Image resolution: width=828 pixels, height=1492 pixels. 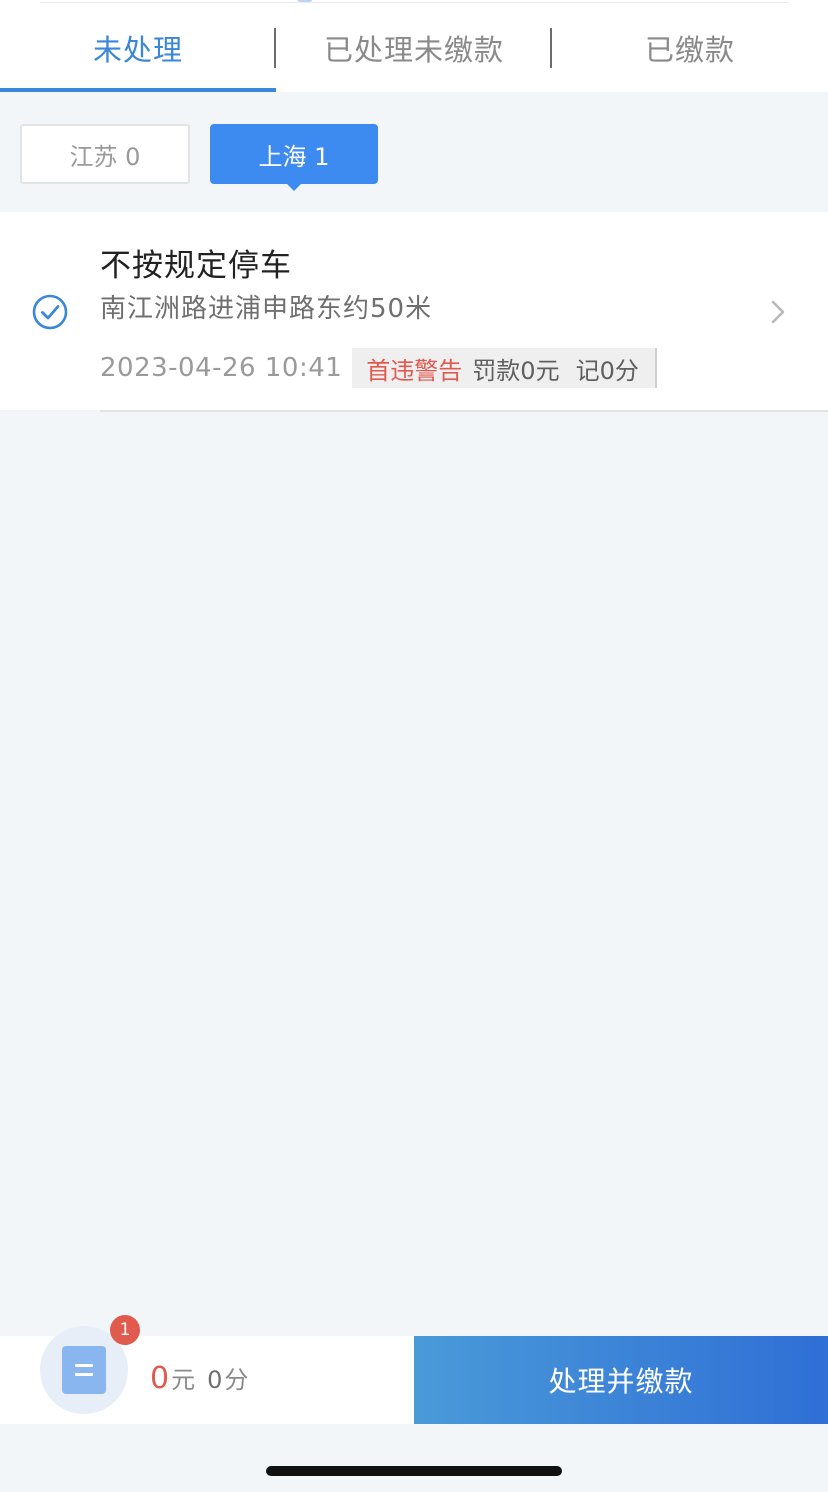 What do you see at coordinates (294, 186) in the screenshot?
I see `active-chip-pointer` at bounding box center [294, 186].